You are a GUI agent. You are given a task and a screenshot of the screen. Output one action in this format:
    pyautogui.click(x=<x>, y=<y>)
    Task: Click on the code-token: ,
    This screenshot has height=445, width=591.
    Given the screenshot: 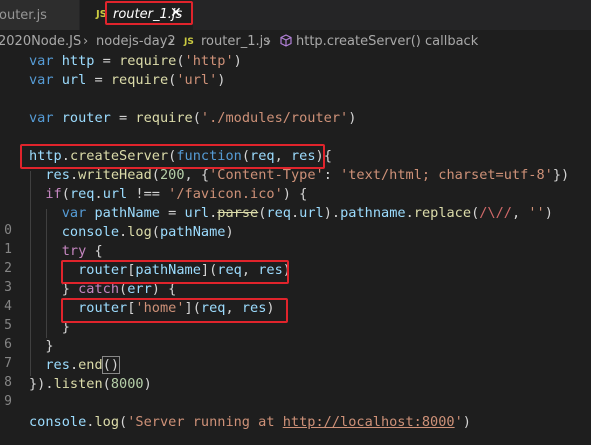 What is the action you would take?
    pyautogui.click(x=520, y=213)
    